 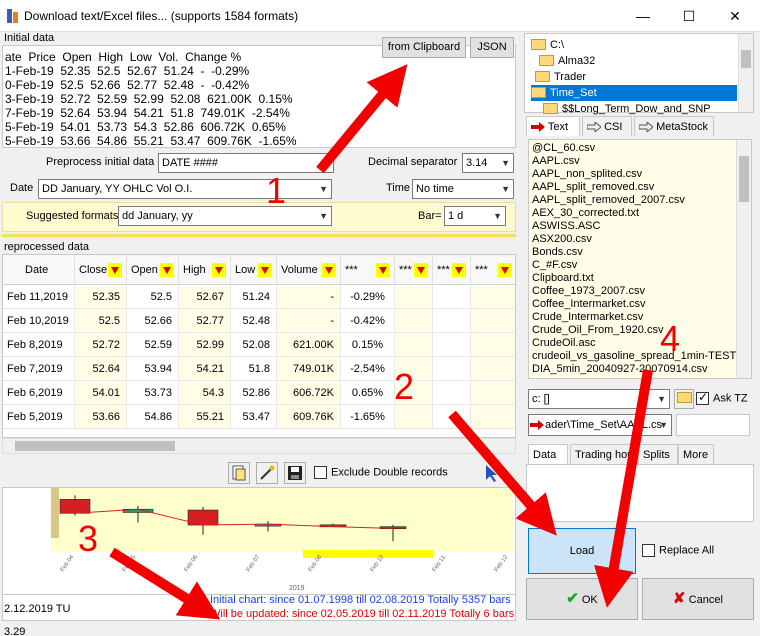 I want to click on table-cell: 749.01K, so click(x=309, y=369).